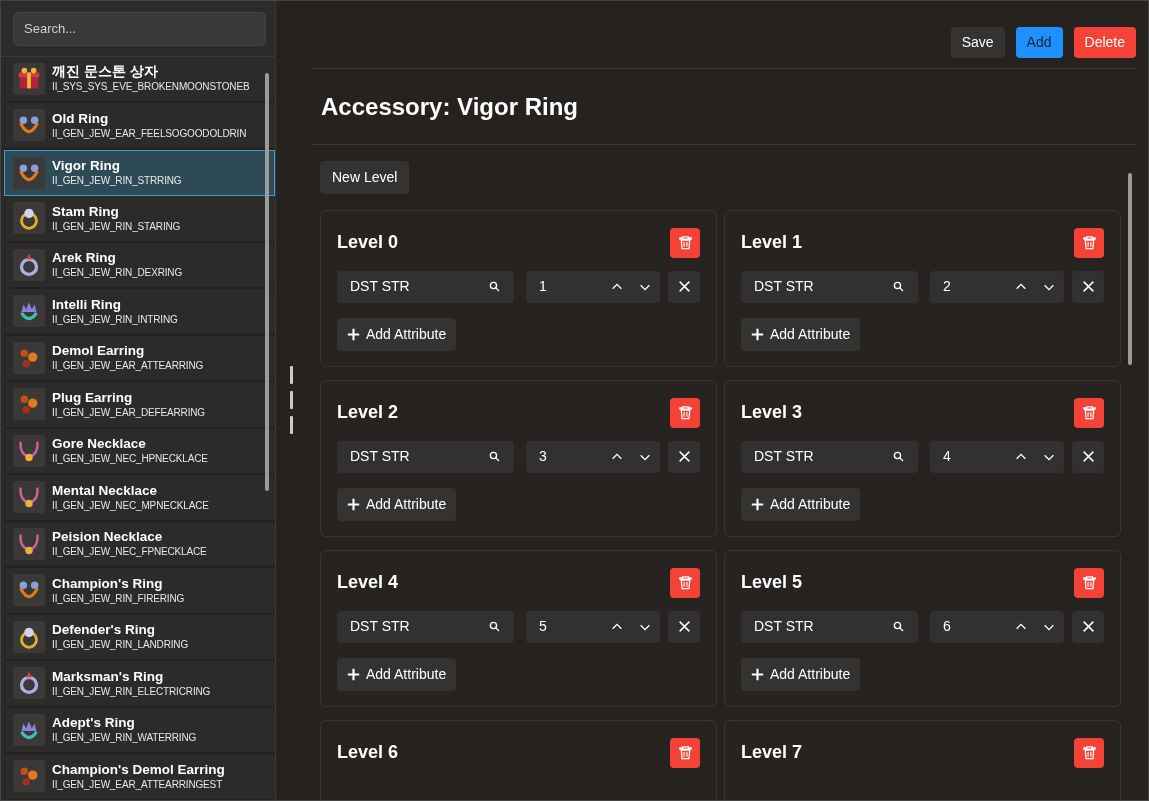 The image size is (1149, 801). I want to click on number-field: 1, so click(593, 286).